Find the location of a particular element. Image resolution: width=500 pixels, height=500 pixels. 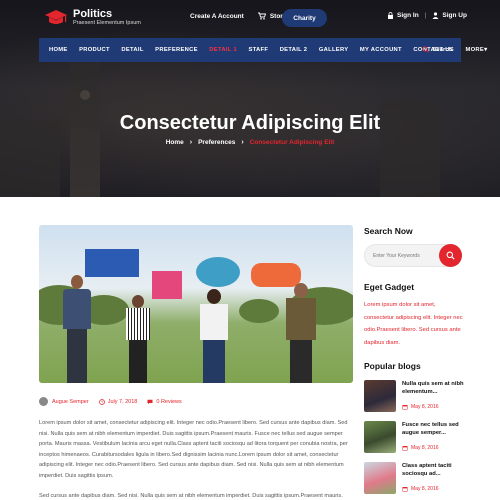

gadget-heading: Eget Gadget is located at coordinates (389, 287).